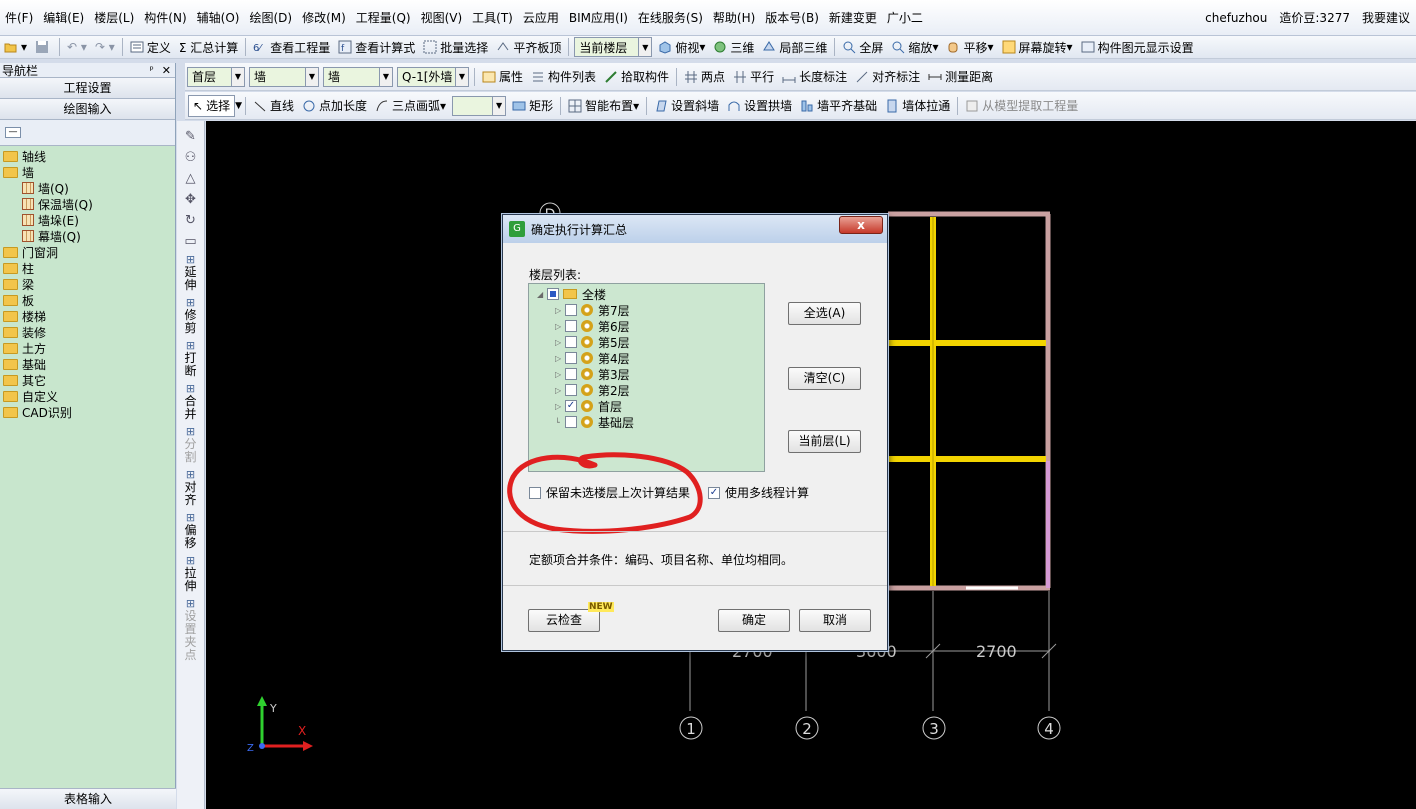 The width and height of the screenshot is (1416, 809). Describe the element at coordinates (358, 76) in the screenshot. I see `subtype-combo: 墙 ▼` at that location.